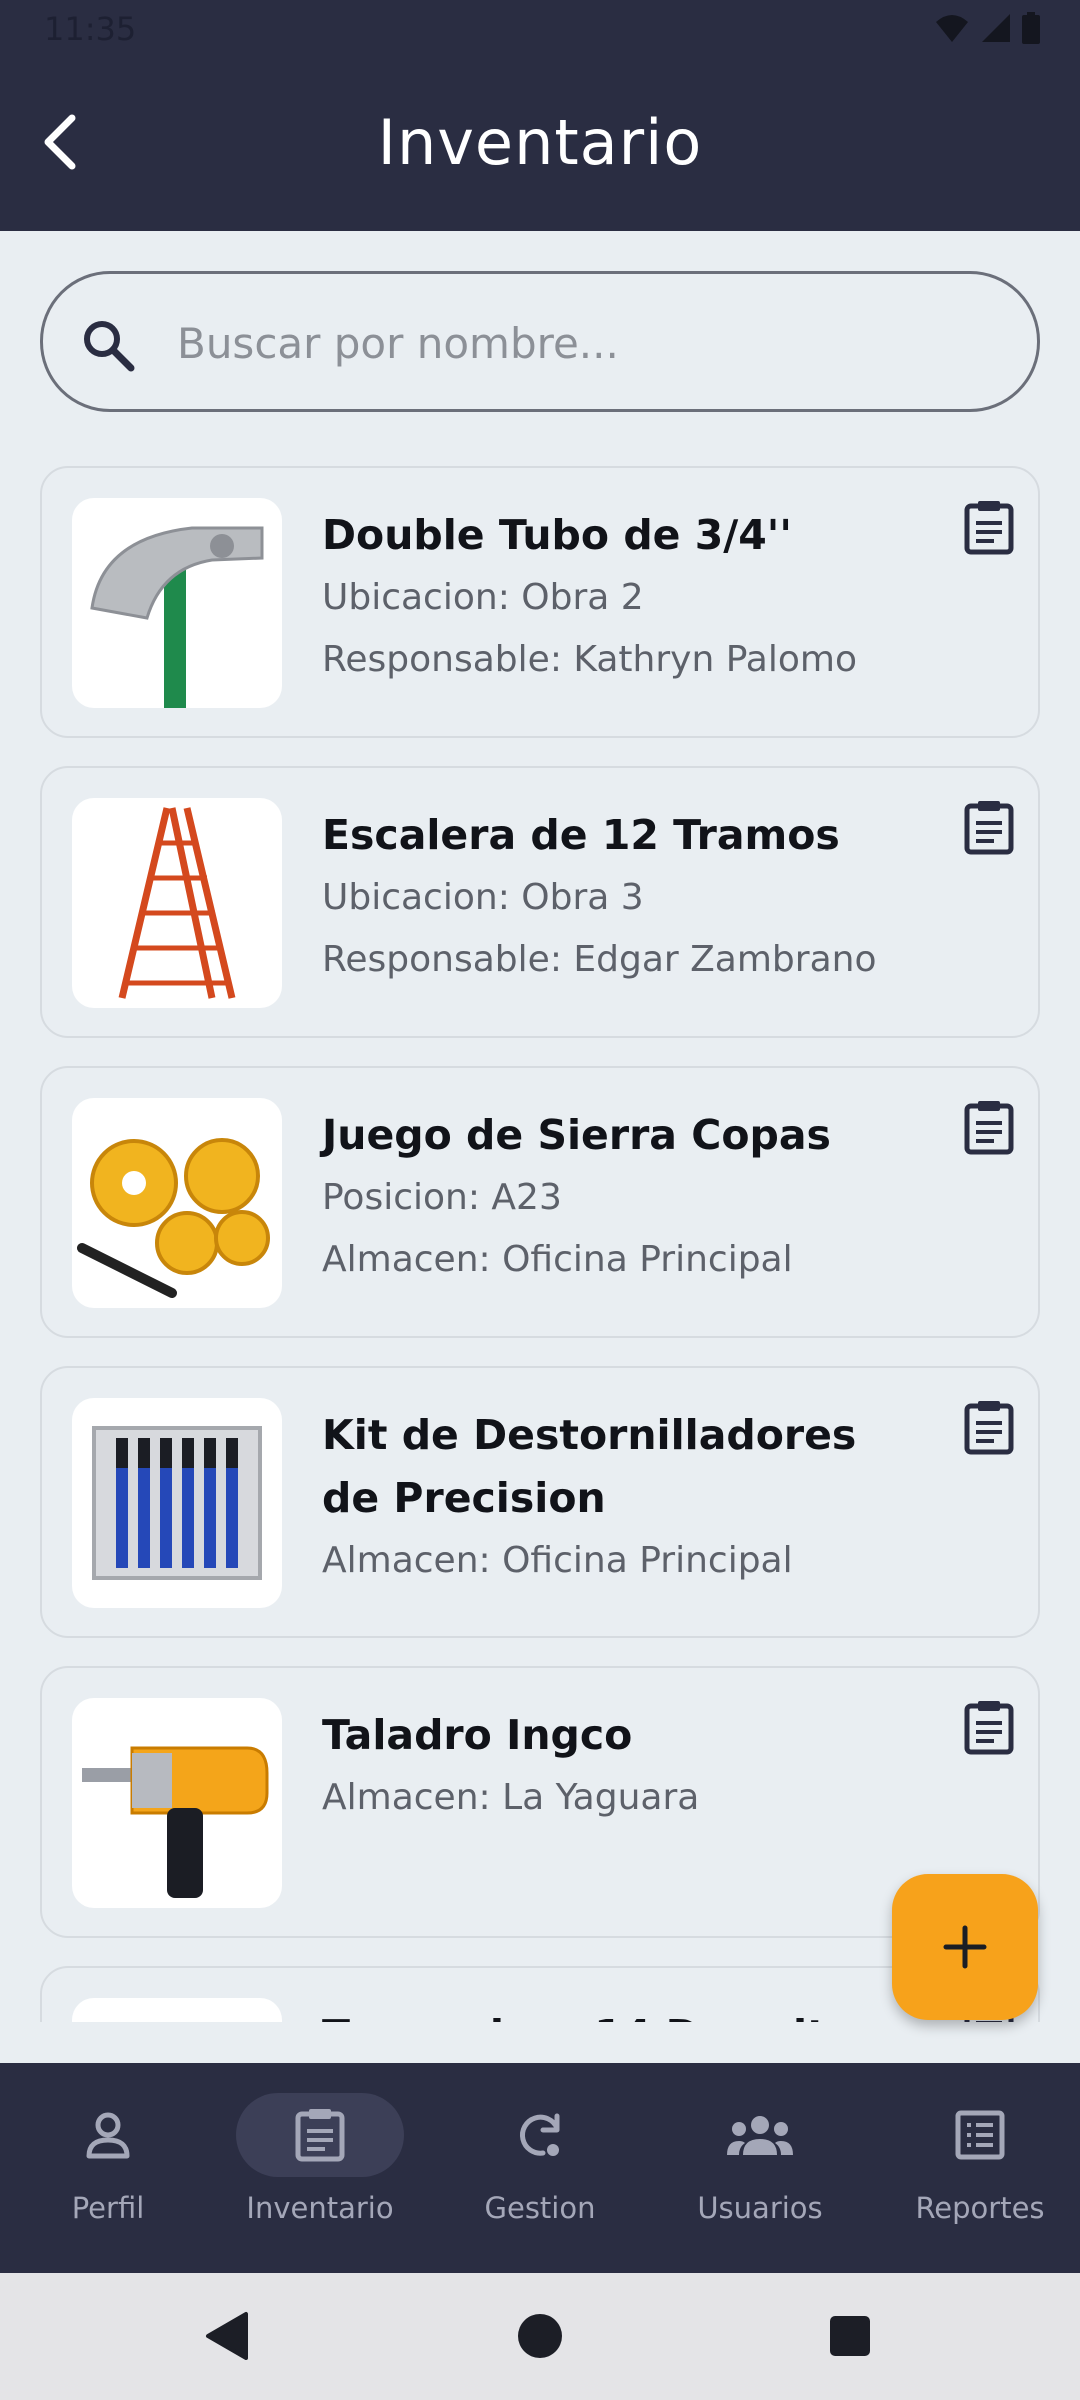 This screenshot has width=1080, height=2400. I want to click on nav-item-usuarios: Usuarios, so click(760, 2168).